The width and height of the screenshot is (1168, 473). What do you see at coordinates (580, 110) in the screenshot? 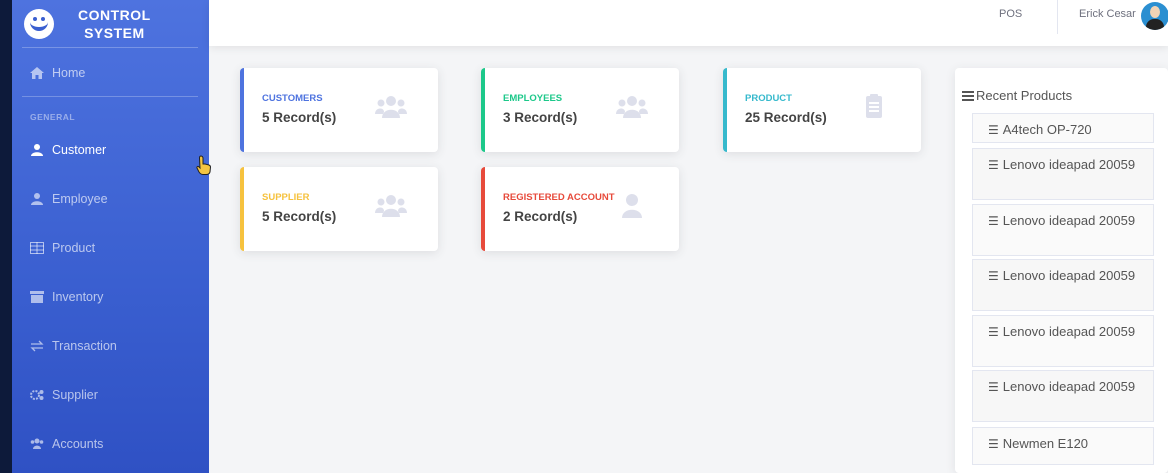
I see `card-employees: EMPLOYEES 3 Record(s)` at bounding box center [580, 110].